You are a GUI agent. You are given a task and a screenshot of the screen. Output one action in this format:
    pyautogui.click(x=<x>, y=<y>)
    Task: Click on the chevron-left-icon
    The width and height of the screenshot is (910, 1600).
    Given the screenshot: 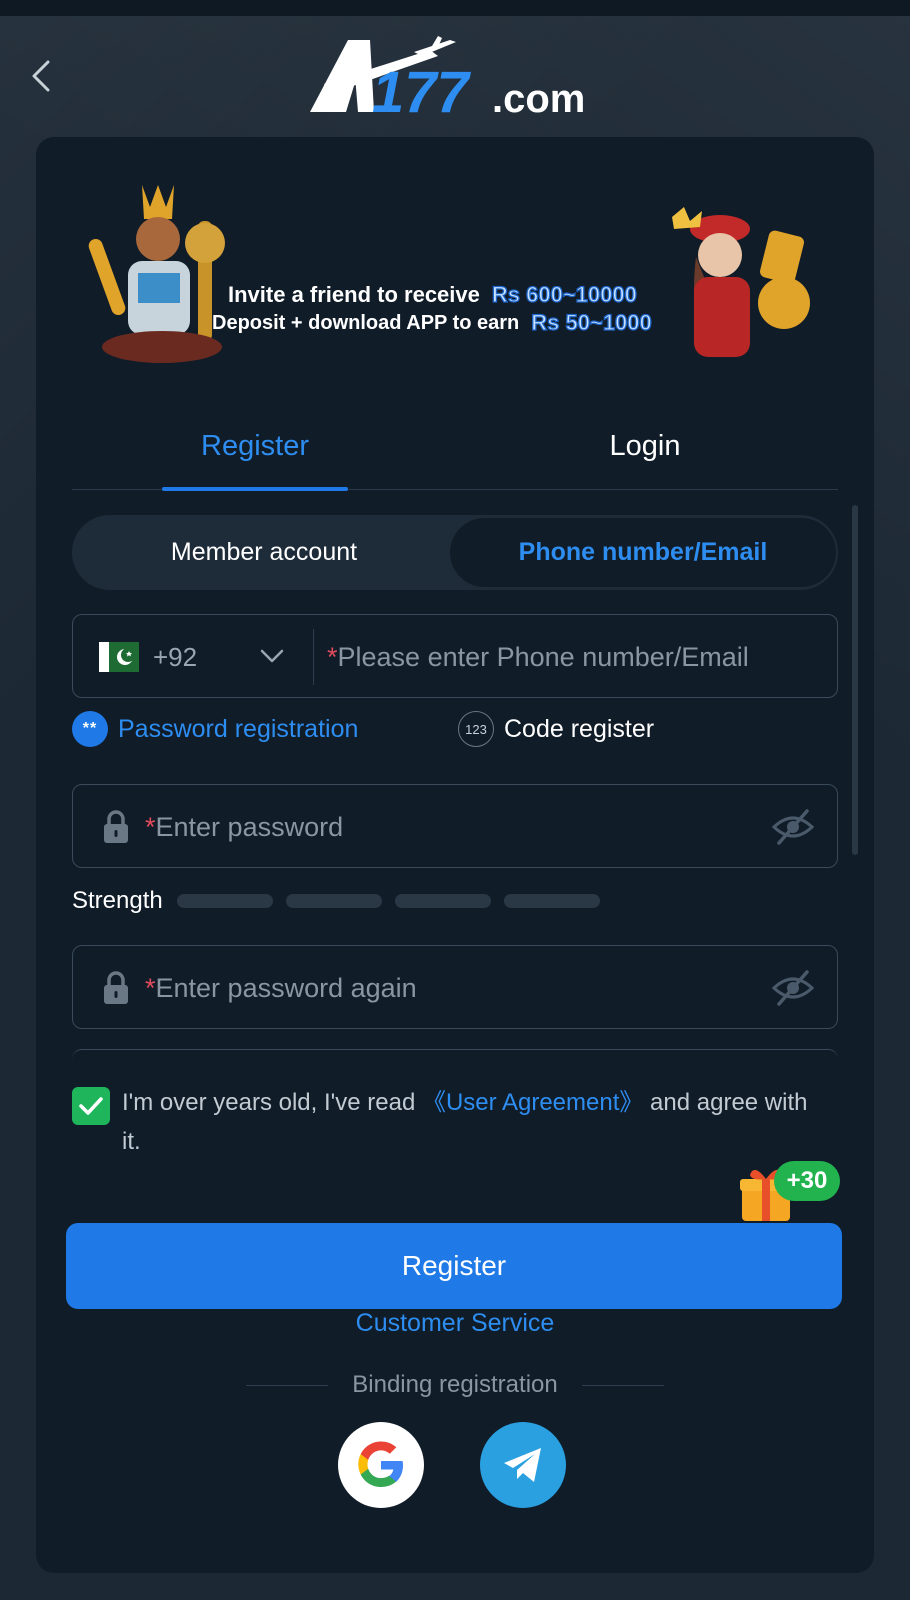 What is the action you would take?
    pyautogui.click(x=41, y=76)
    